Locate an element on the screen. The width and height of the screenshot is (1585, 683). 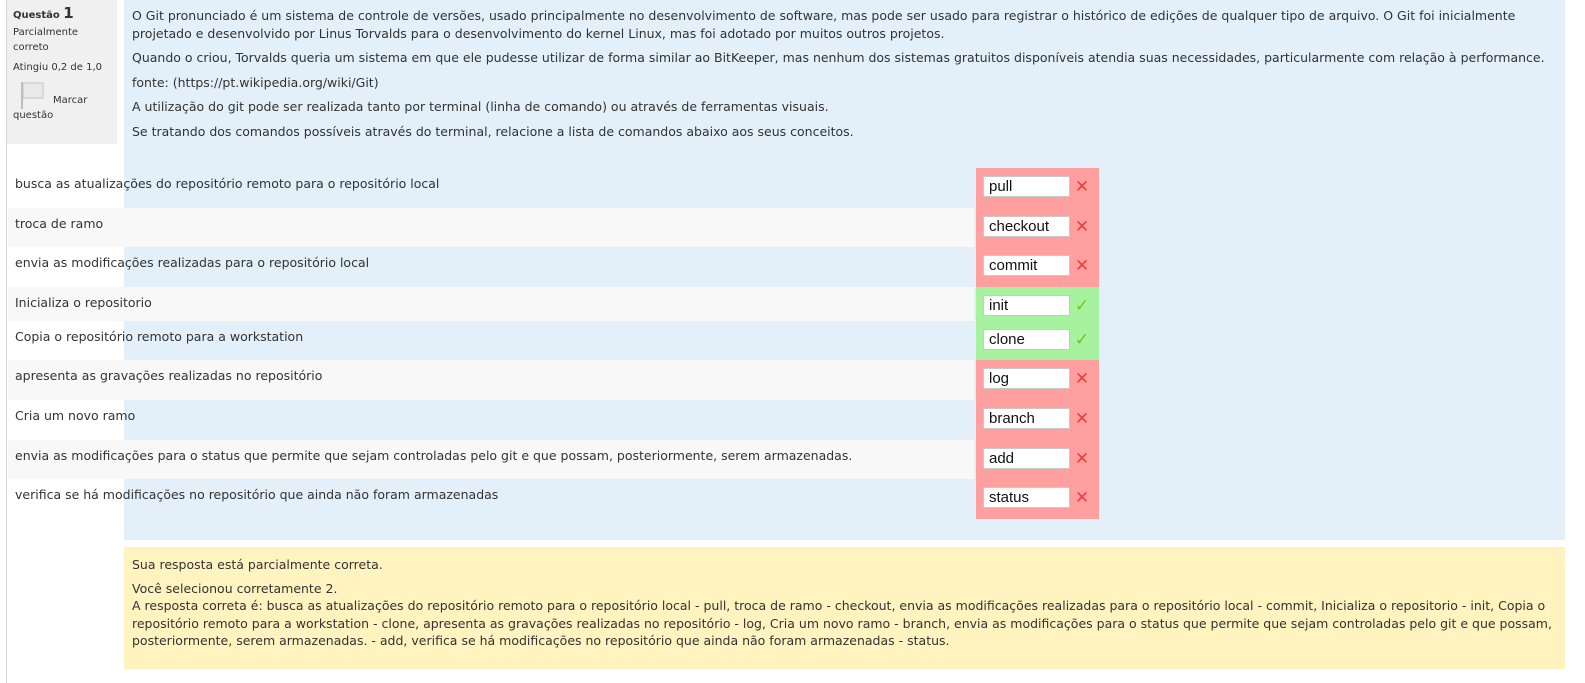
match-row: Inicializa o repositorio is located at coordinates (491, 304).